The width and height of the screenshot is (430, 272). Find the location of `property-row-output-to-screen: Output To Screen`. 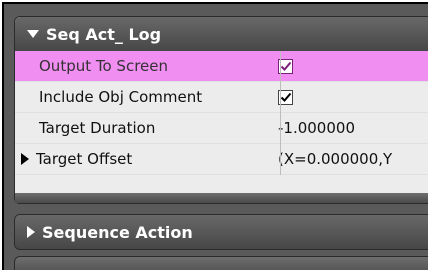

property-row-output-to-screen: Output To Screen is located at coordinates (221, 66).